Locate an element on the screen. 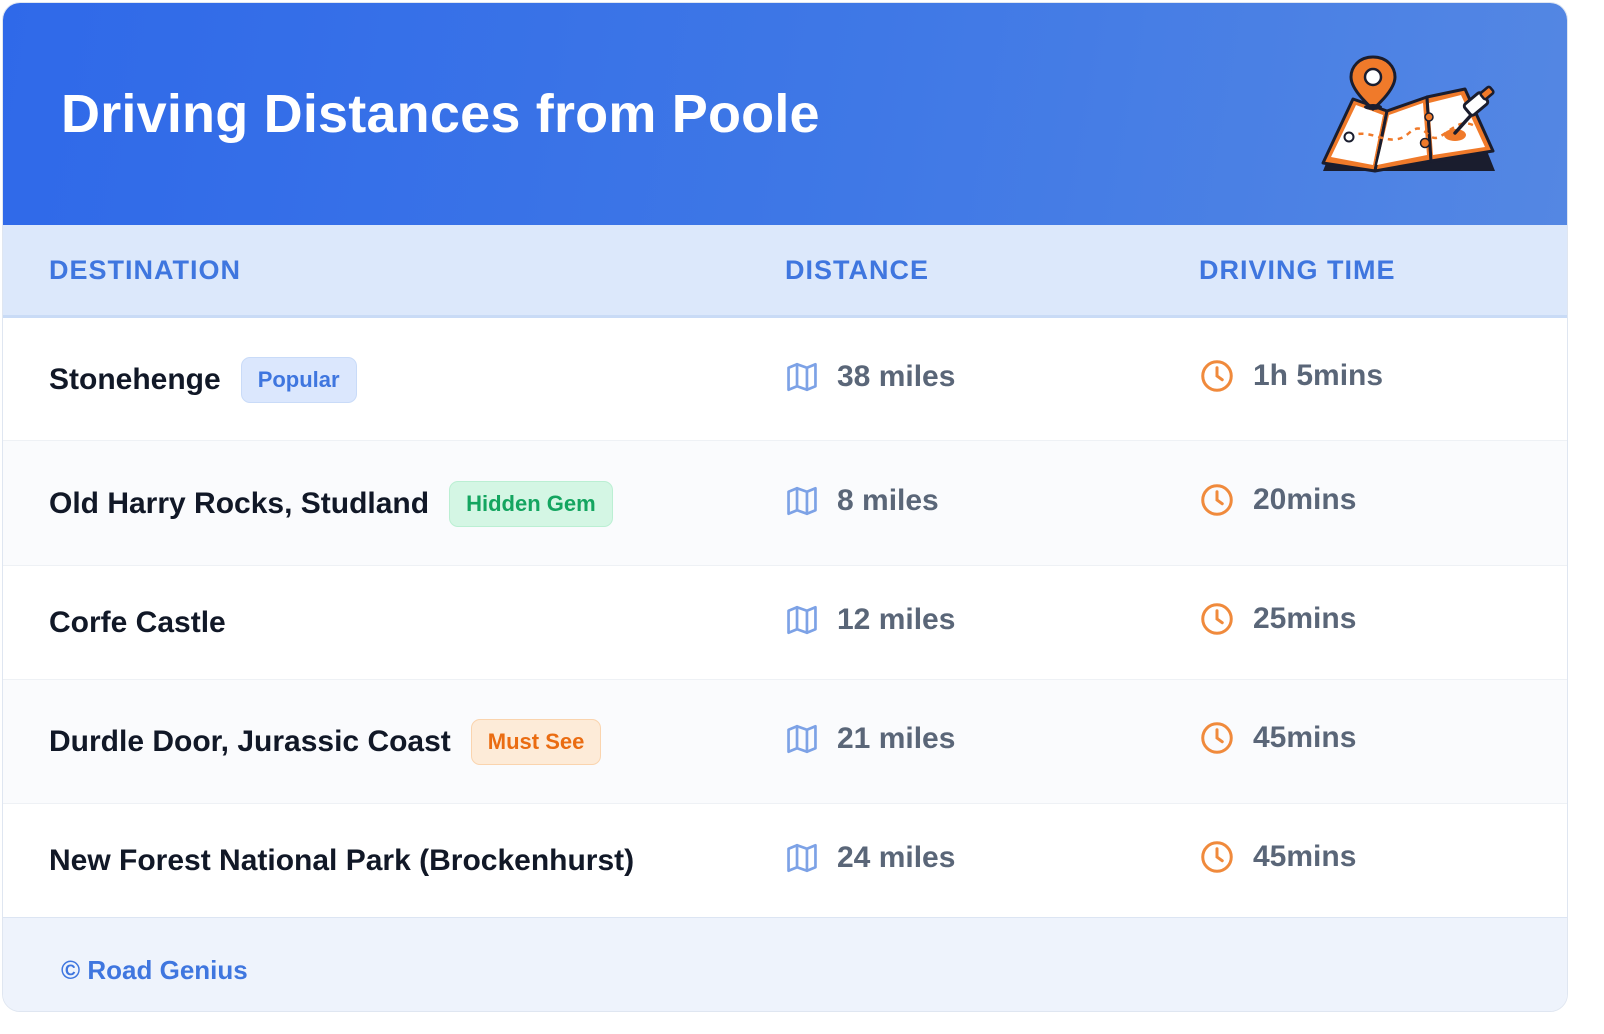 The width and height of the screenshot is (1604, 1034). table-row: Corfe Castle 12 miles 25mins is located at coordinates (785, 623).